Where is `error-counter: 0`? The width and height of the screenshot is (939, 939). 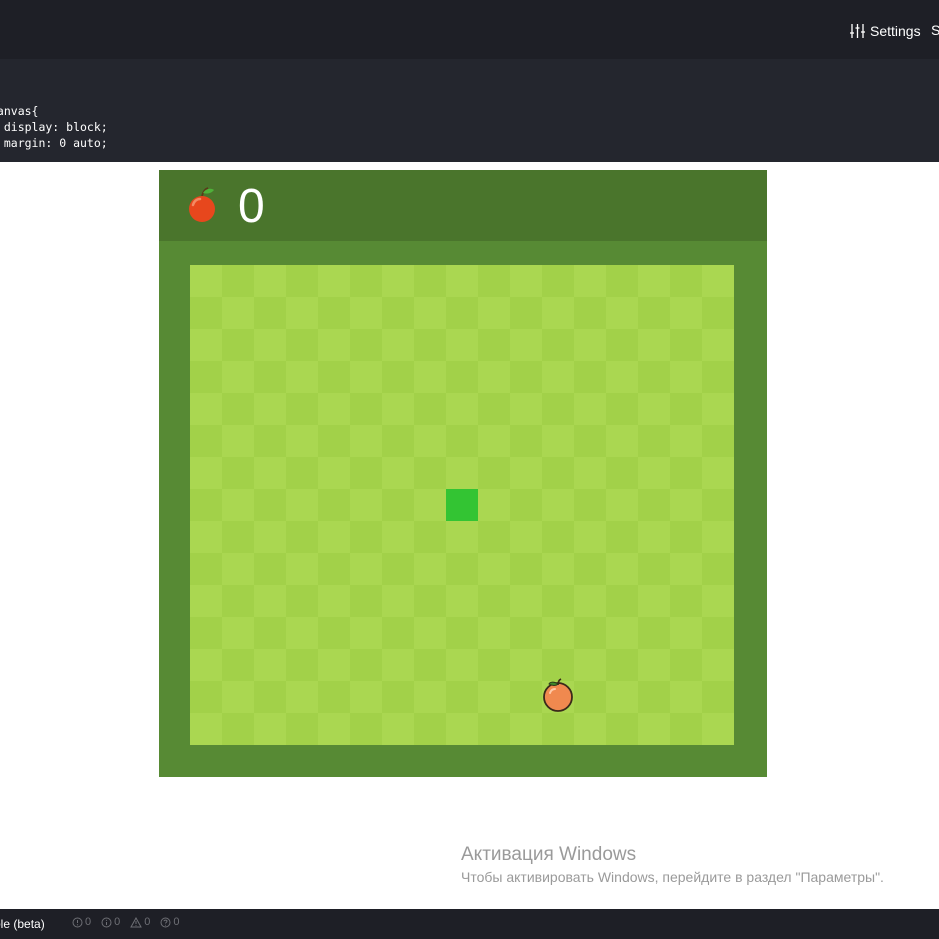 error-counter: 0 is located at coordinates (81, 922).